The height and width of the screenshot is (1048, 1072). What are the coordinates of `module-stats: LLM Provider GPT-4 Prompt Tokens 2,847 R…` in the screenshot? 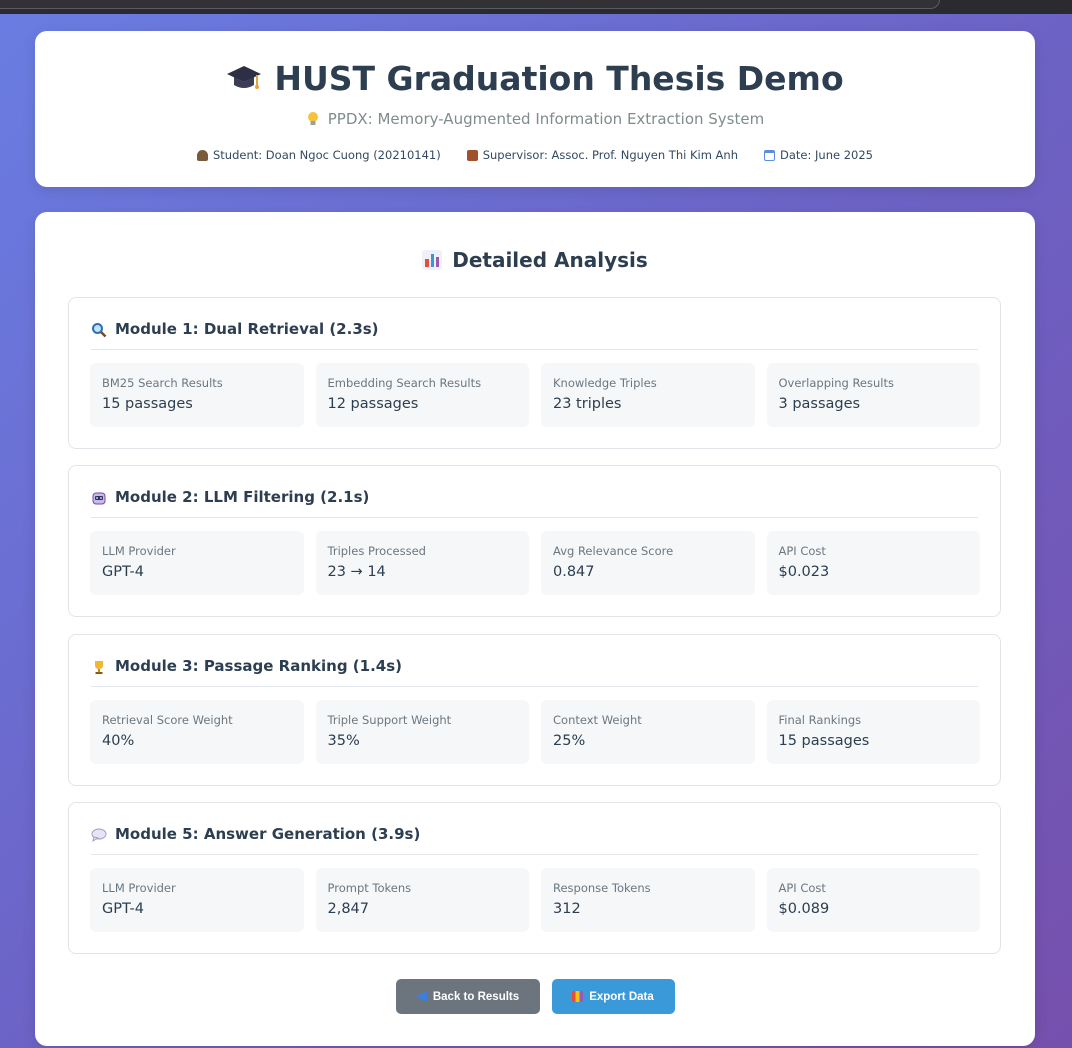 It's located at (535, 900).